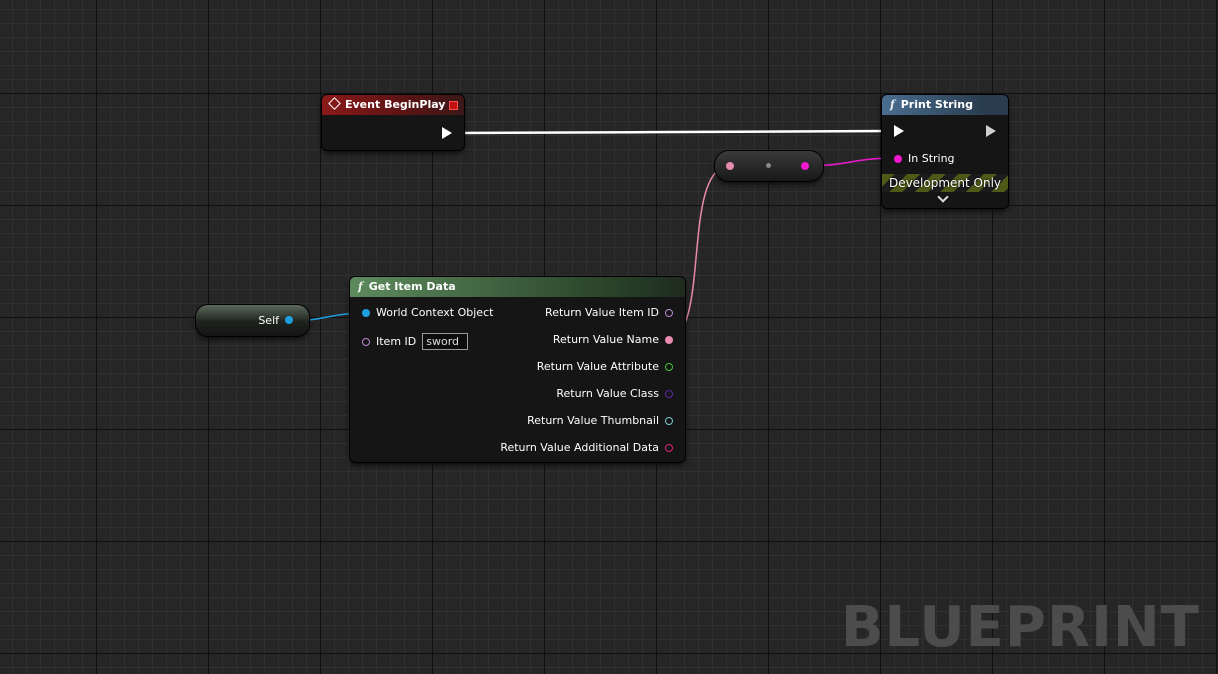  Describe the element at coordinates (366, 312) in the screenshot. I see `object-pin-icon` at that location.